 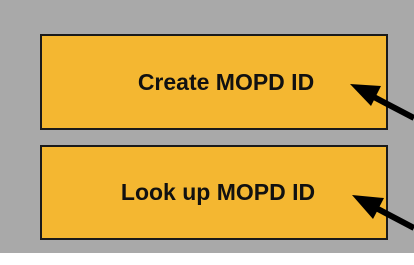 What do you see at coordinates (226, 81) in the screenshot?
I see `create-mopd-id-label: Create MOPD ID` at bounding box center [226, 81].